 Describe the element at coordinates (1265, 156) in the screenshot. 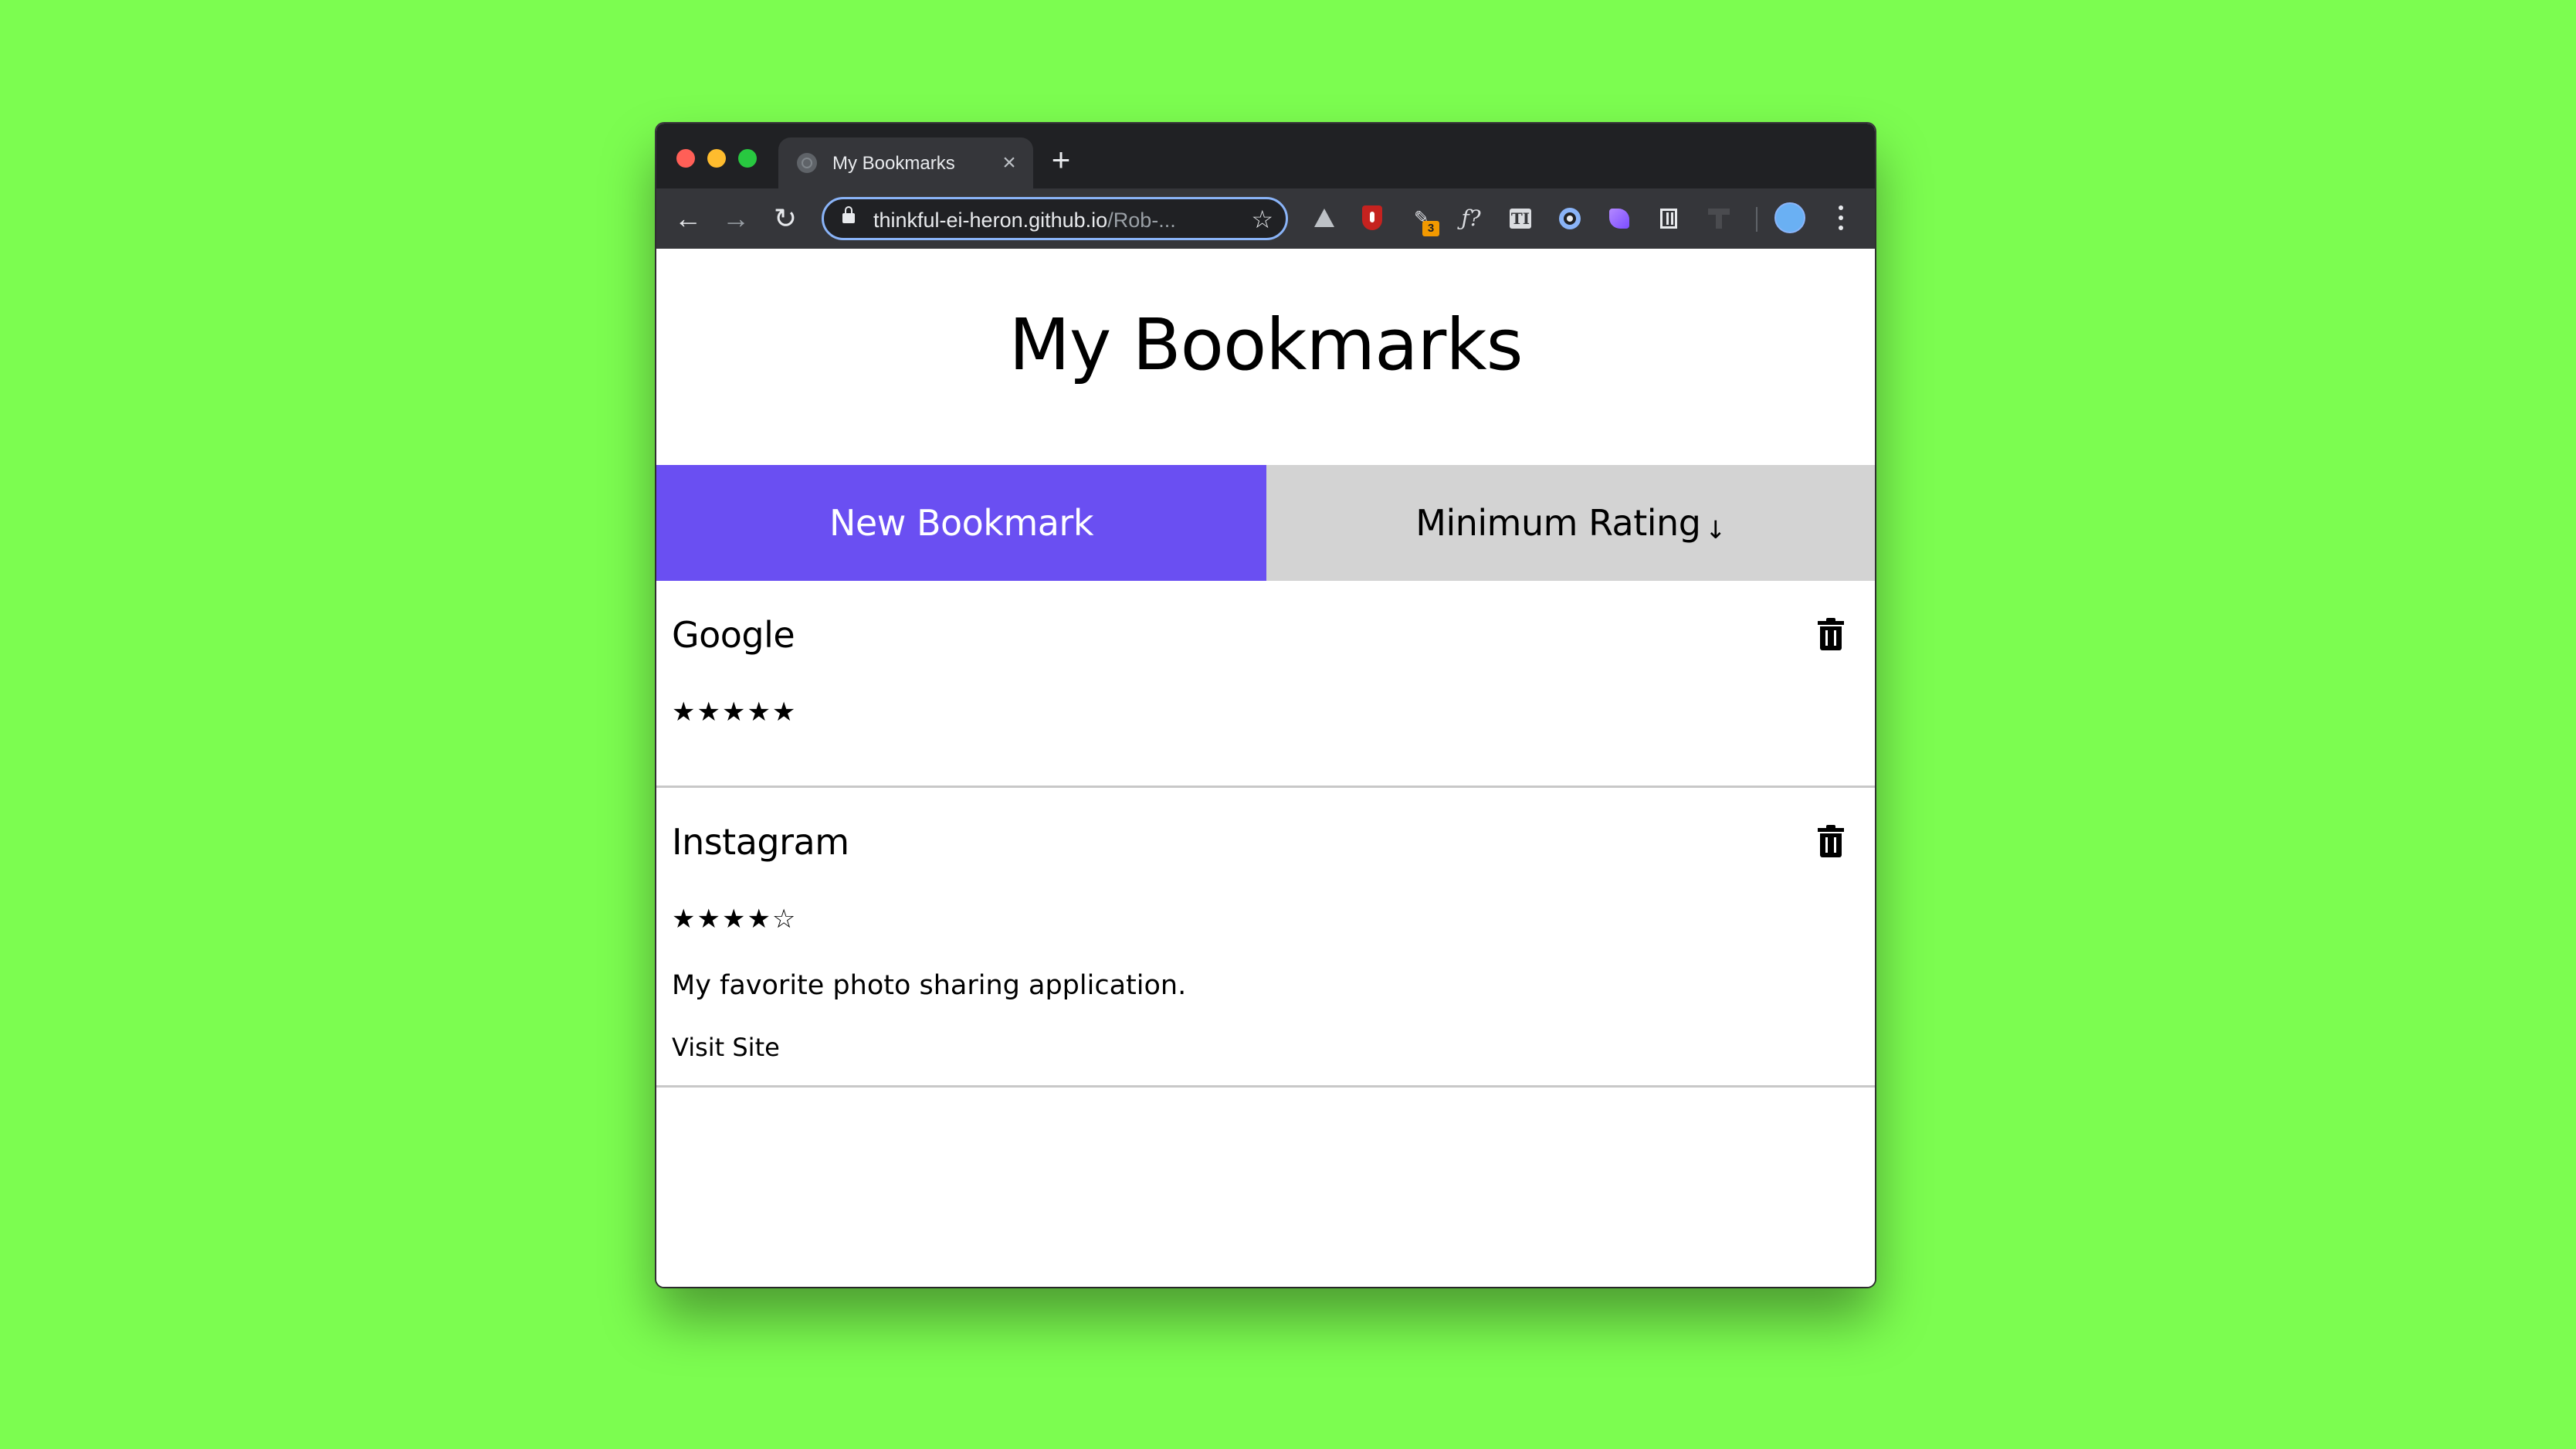

I see `tab-strip: My Bookmarks × +` at that location.